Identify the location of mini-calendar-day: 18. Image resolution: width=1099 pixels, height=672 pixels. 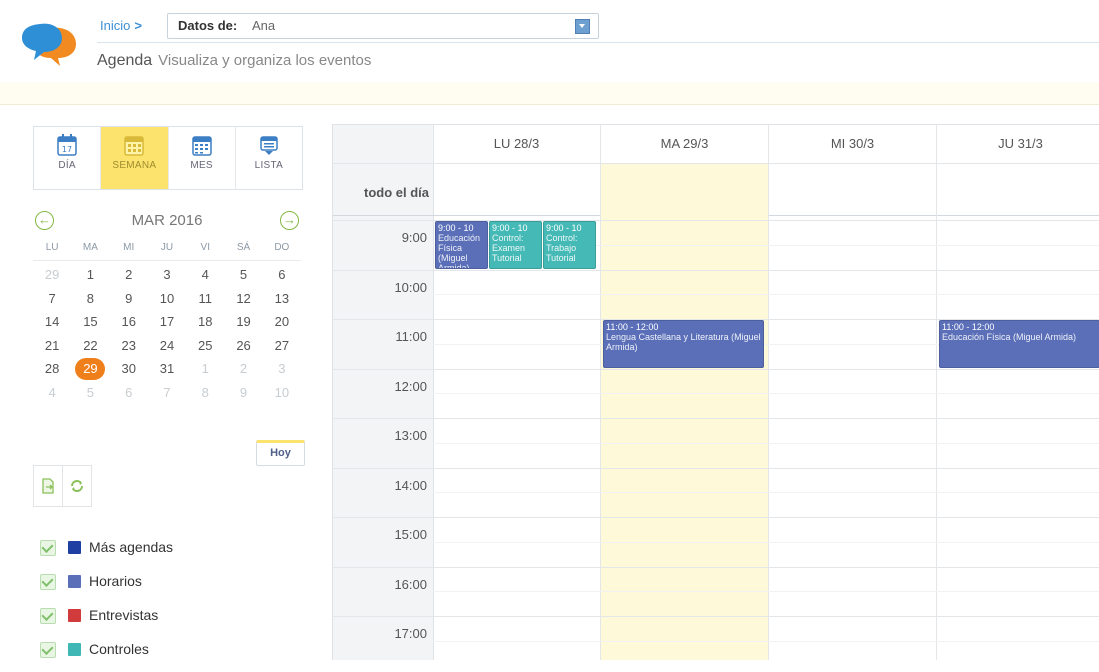
(205, 322).